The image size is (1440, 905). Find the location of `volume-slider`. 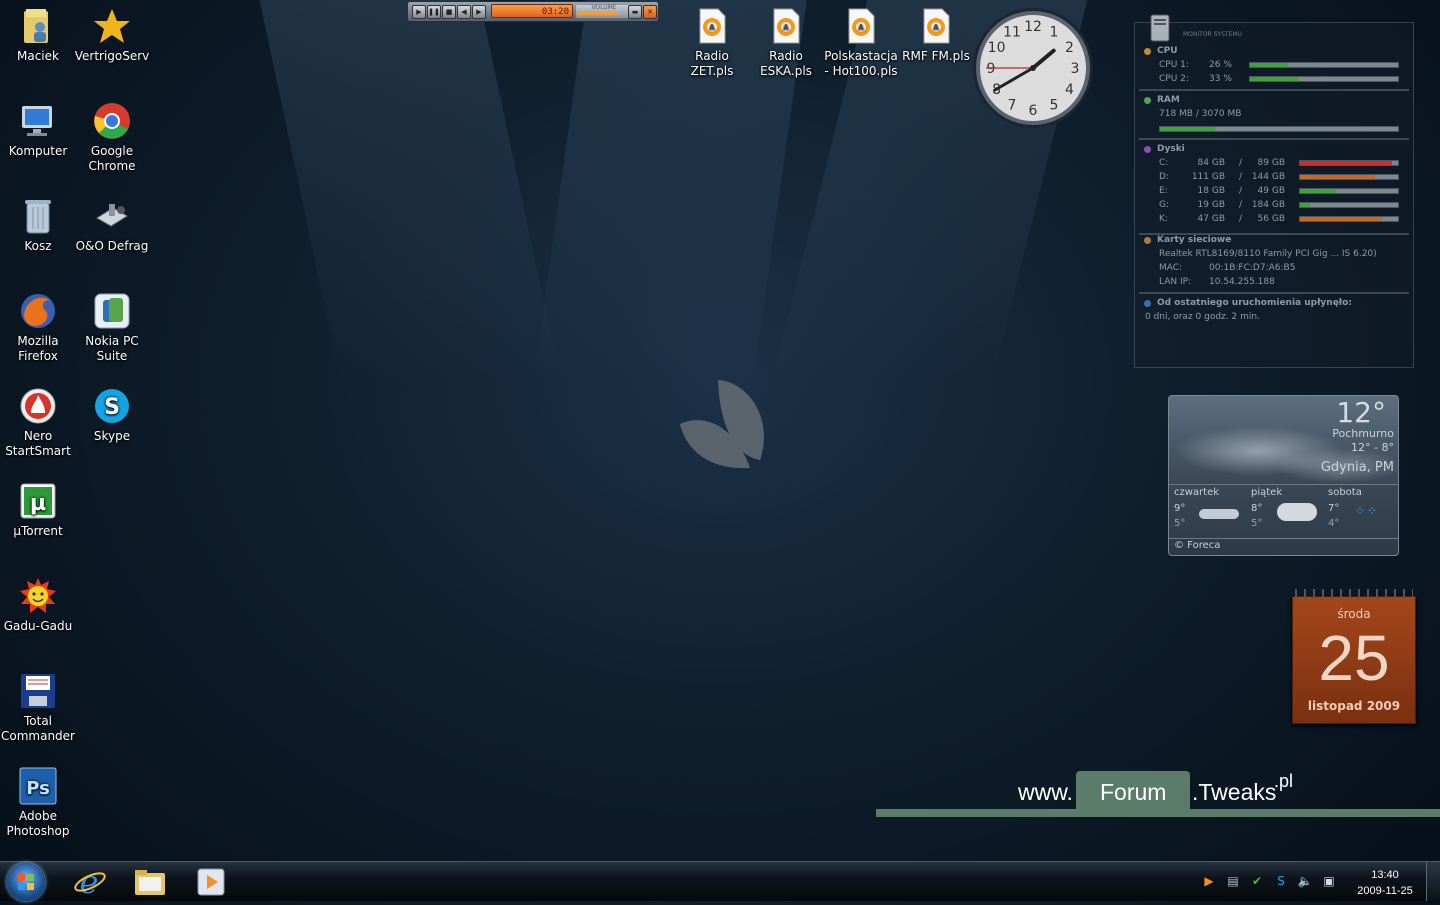

volume-slider is located at coordinates (598, 13).